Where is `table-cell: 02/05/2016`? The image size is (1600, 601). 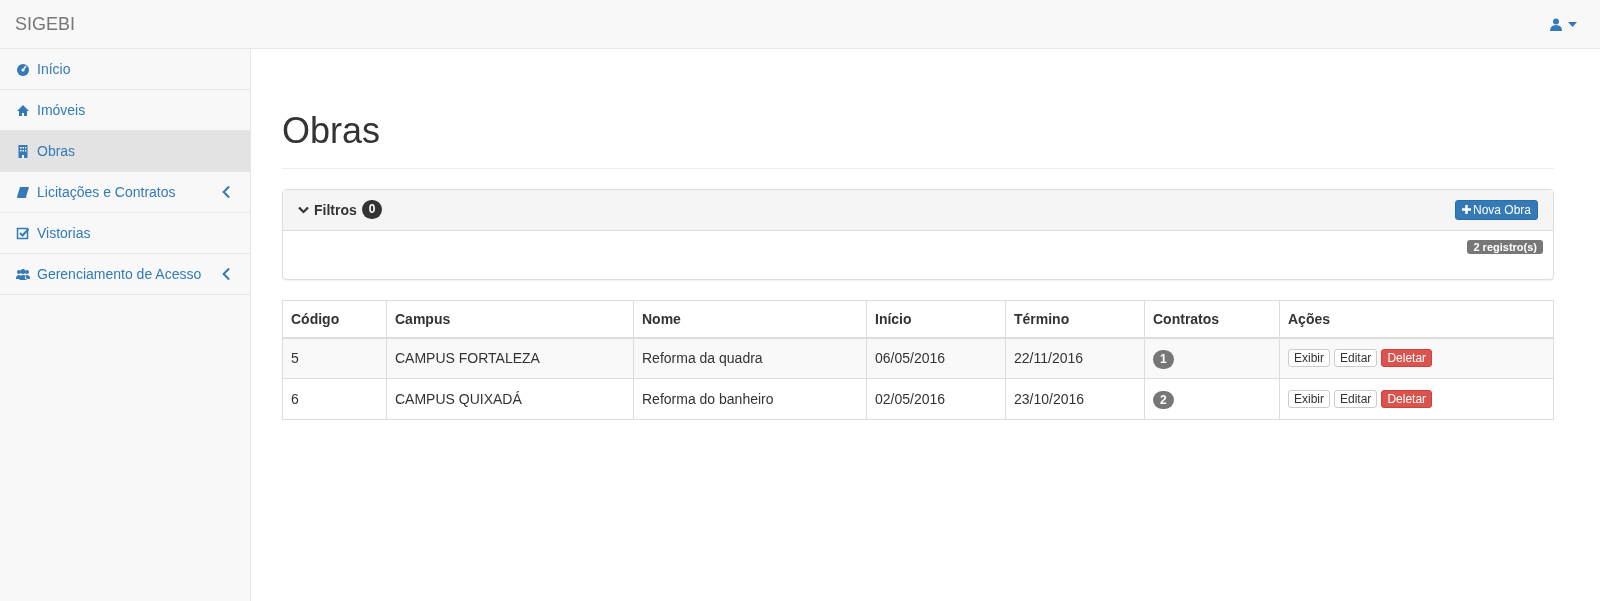
table-cell: 02/05/2016 is located at coordinates (936, 399).